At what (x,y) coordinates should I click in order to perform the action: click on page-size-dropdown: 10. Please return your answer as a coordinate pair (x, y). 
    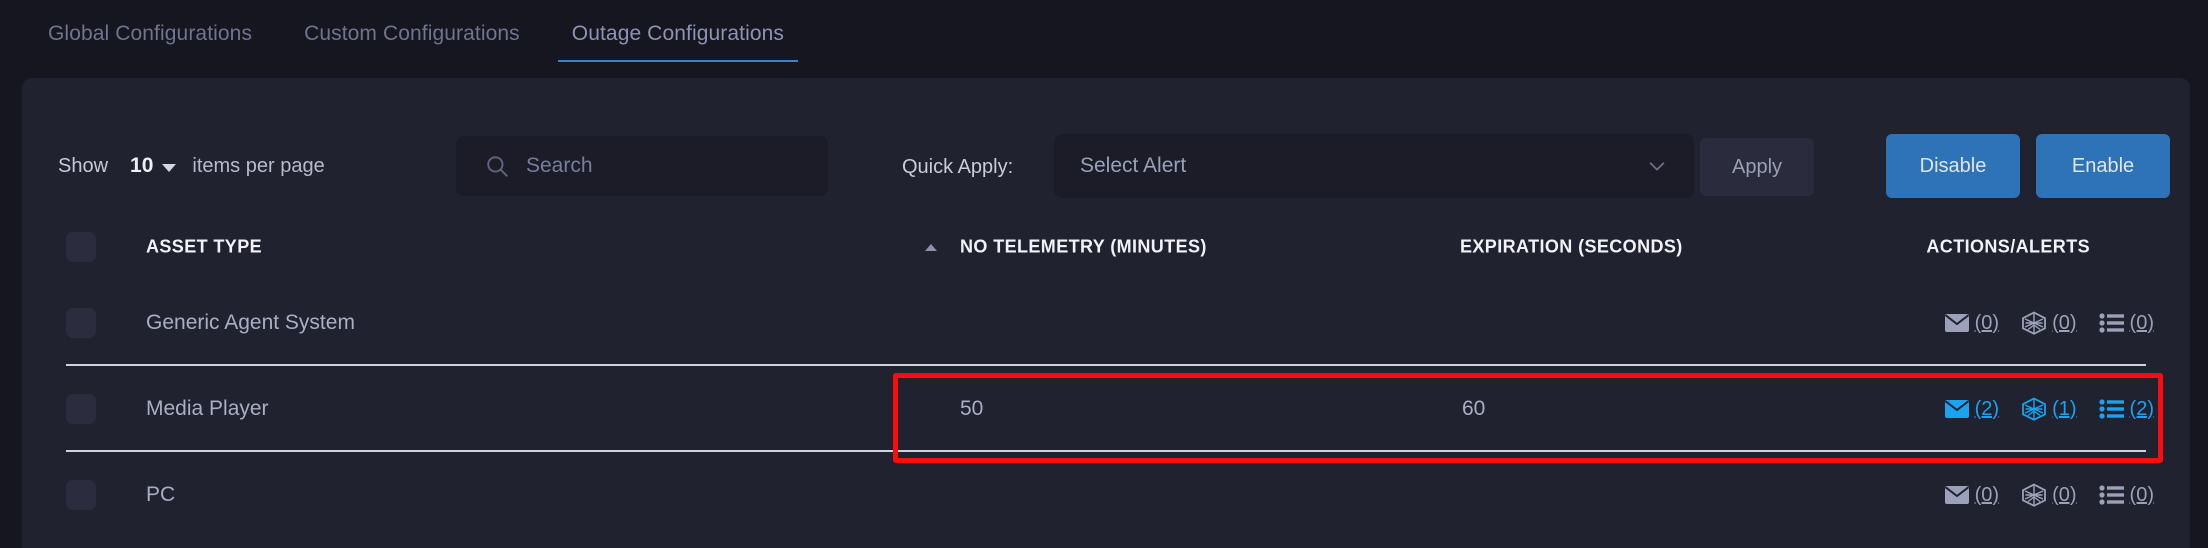
    Looking at the image, I should click on (153, 166).